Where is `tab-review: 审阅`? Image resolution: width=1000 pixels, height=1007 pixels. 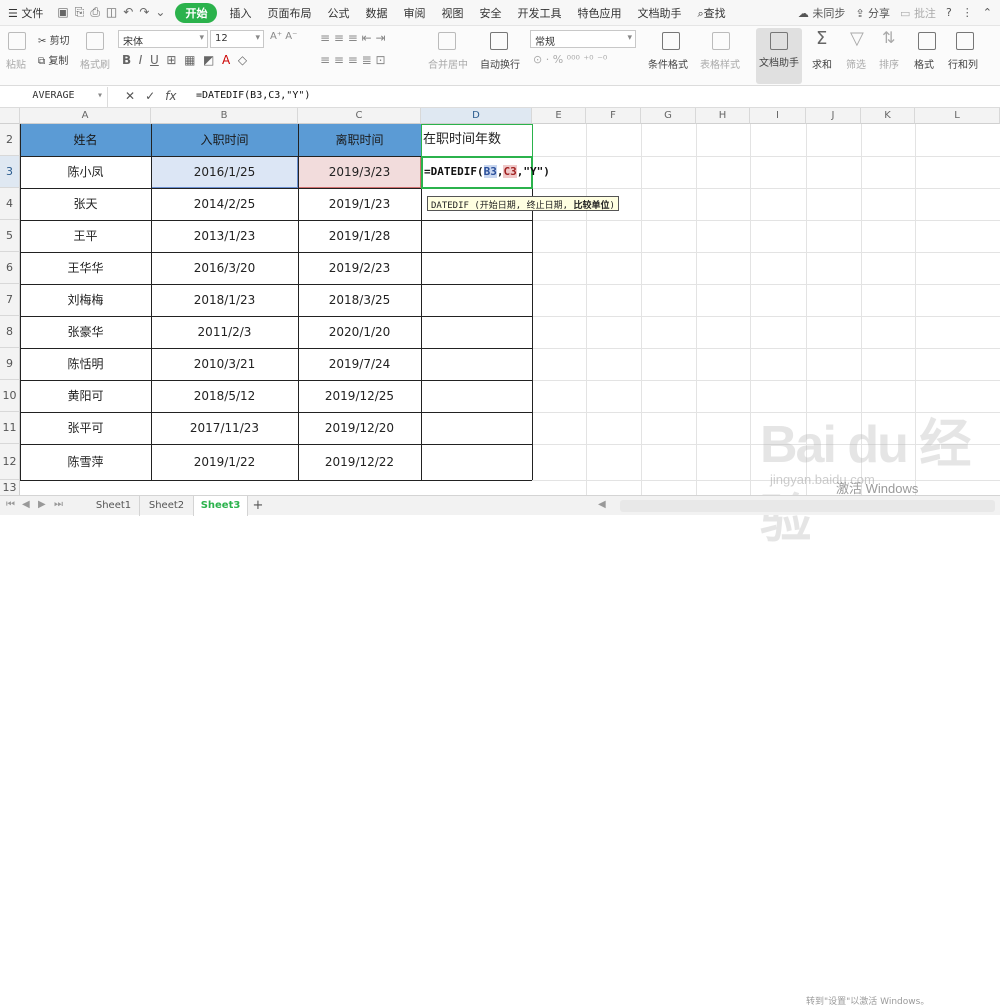 tab-review: 审阅 is located at coordinates (414, 13).